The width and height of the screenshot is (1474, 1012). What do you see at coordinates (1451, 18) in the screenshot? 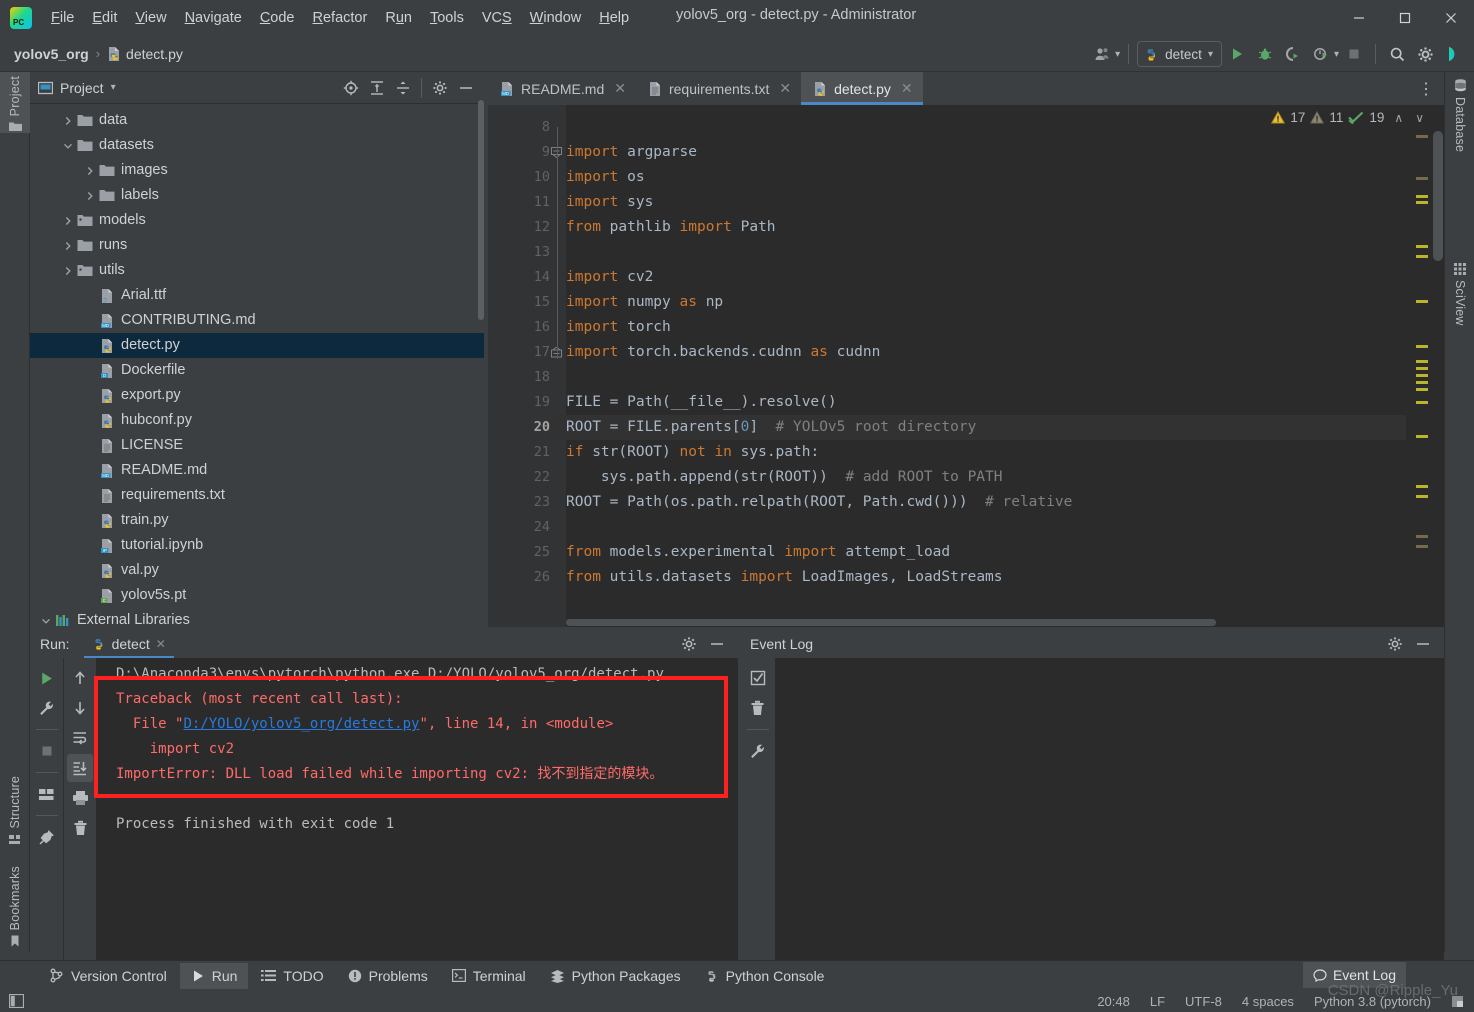
I see `close-button` at bounding box center [1451, 18].